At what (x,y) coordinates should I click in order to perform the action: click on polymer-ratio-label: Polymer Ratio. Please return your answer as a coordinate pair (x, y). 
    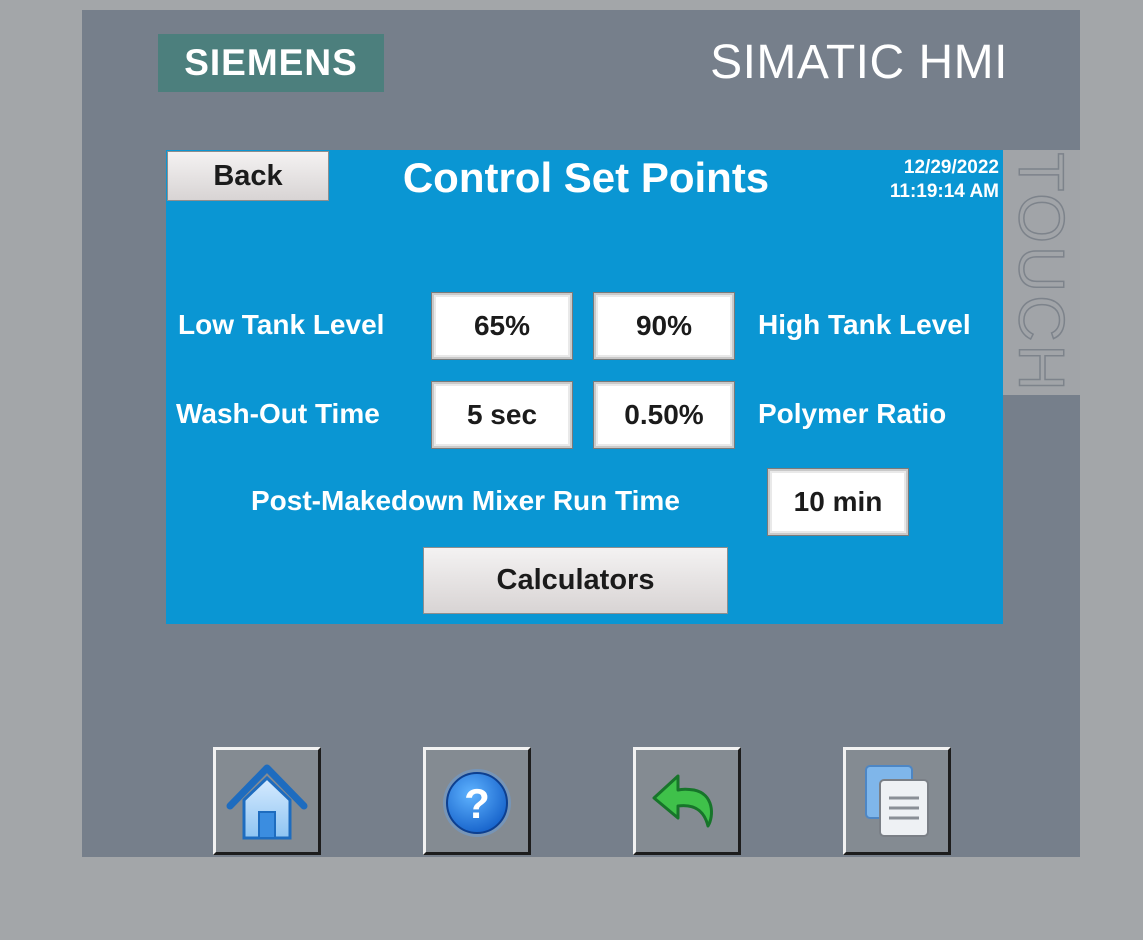
    Looking at the image, I should click on (852, 413).